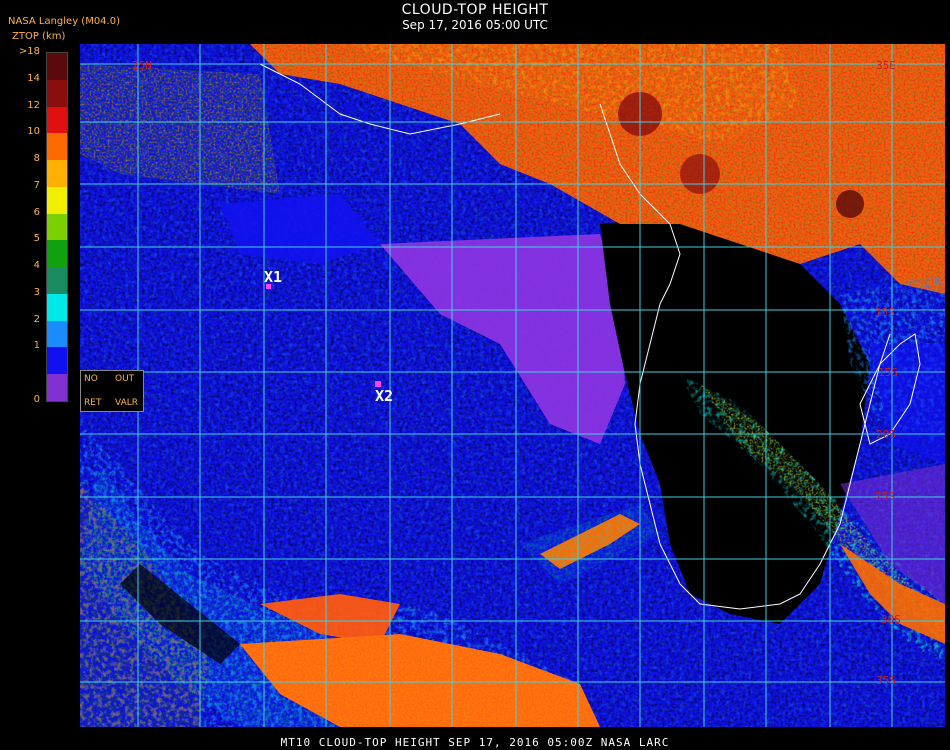  Describe the element at coordinates (36, 239) in the screenshot. I see `legend-tick-label: 5` at that location.